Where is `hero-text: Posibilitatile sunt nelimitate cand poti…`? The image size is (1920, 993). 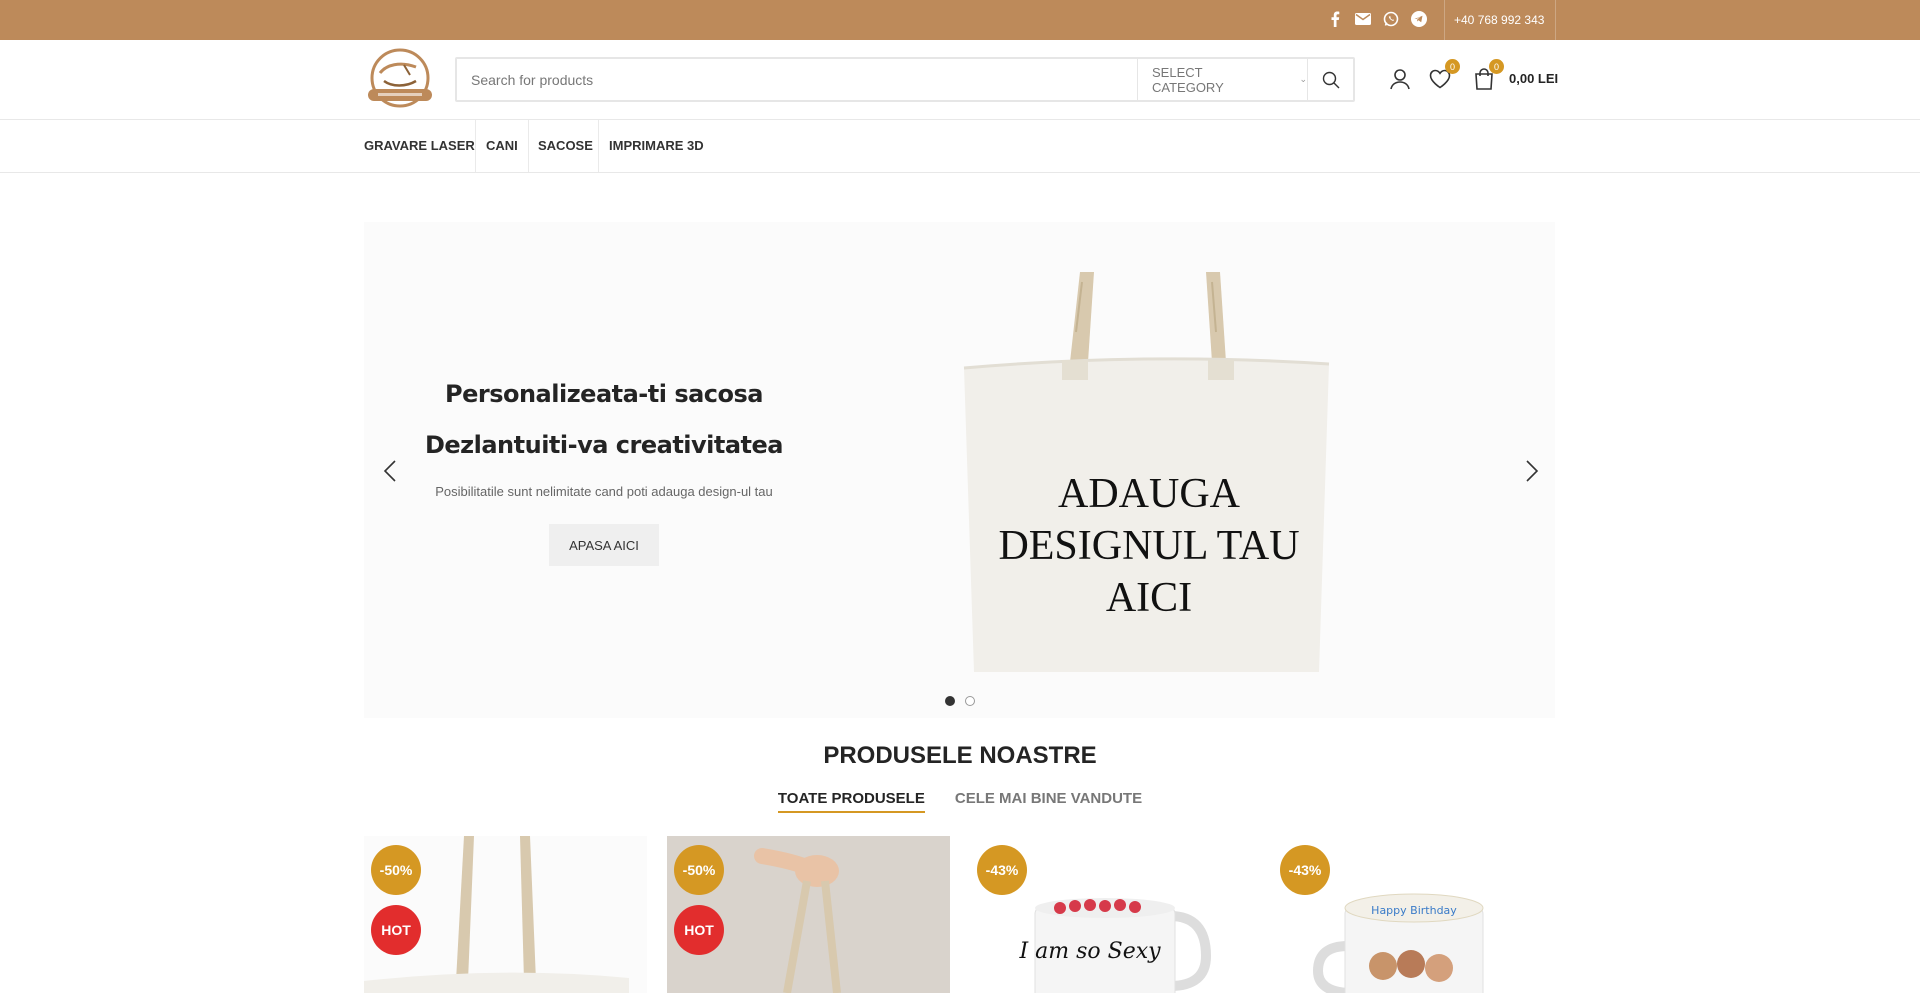
hero-text: Posibilitatile sunt nelimitate cand poti… is located at coordinates (604, 491).